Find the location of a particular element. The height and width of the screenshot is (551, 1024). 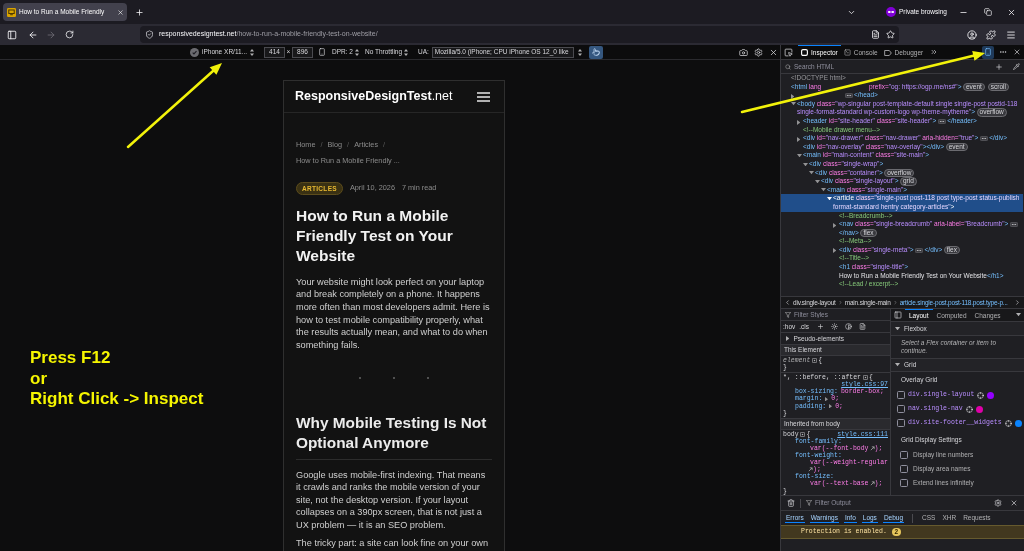

annotation-text: or is located at coordinates (38, 378).